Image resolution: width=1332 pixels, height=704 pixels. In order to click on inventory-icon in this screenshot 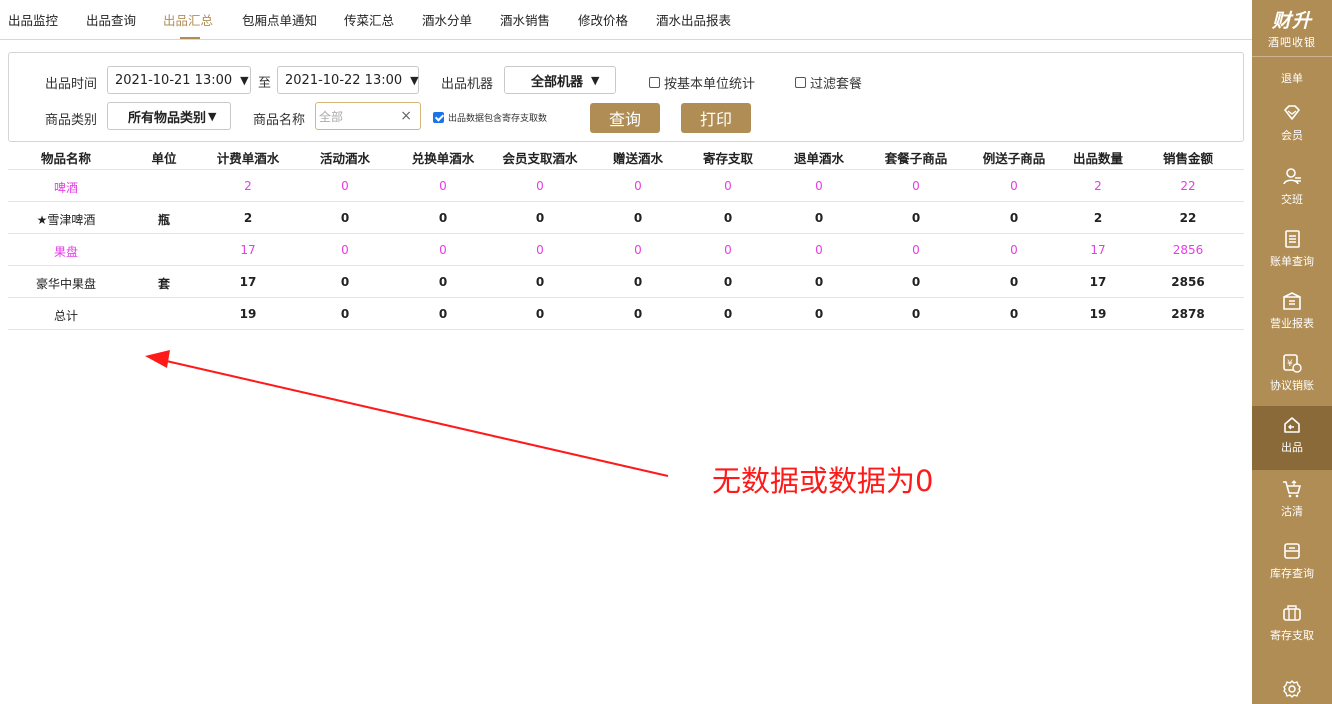, I will do `click(1292, 551)`.